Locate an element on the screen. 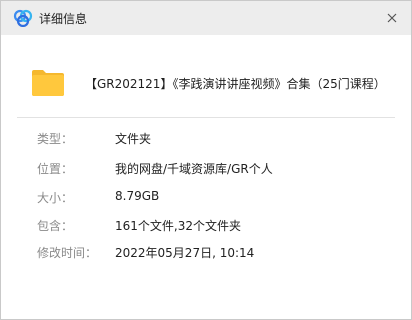 The height and width of the screenshot is (320, 412). property-label: 包含： is located at coordinates (55, 226).